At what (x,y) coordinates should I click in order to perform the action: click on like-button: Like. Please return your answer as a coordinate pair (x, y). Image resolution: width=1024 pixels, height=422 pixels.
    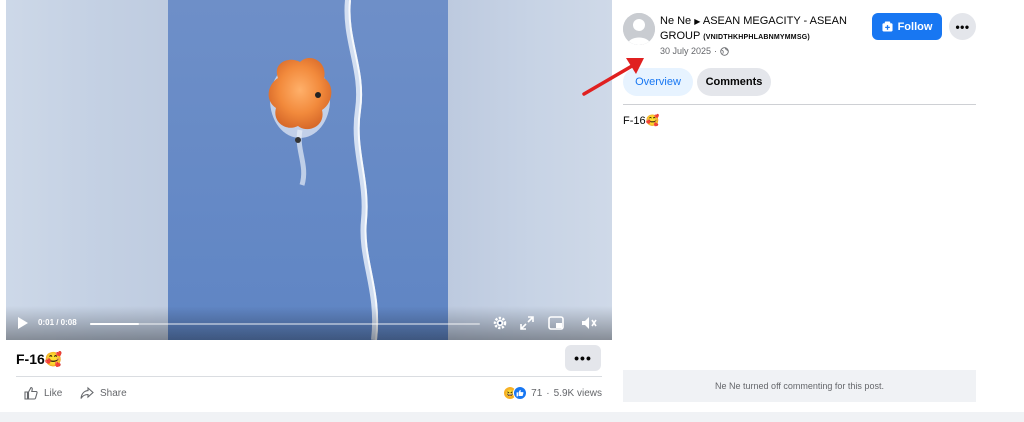
    Looking at the image, I should click on (43, 393).